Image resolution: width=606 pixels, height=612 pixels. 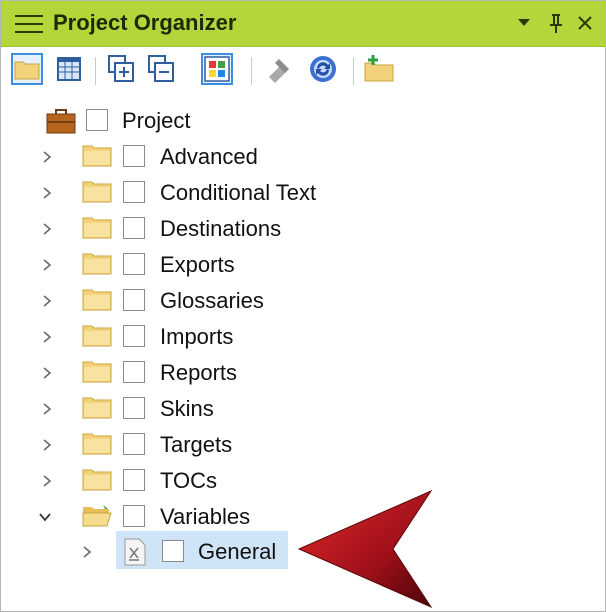 I want to click on chevron-down-icon, so click(x=45, y=517).